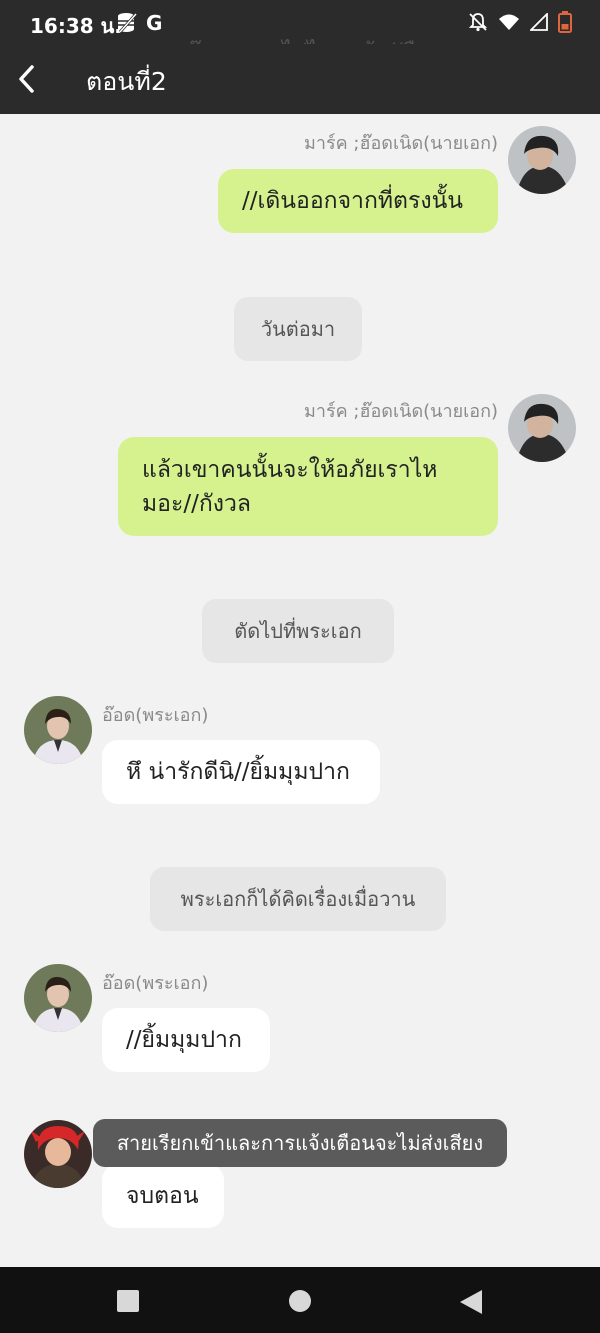 The width and height of the screenshot is (600, 1333). I want to click on signal-icon, so click(539, 22).